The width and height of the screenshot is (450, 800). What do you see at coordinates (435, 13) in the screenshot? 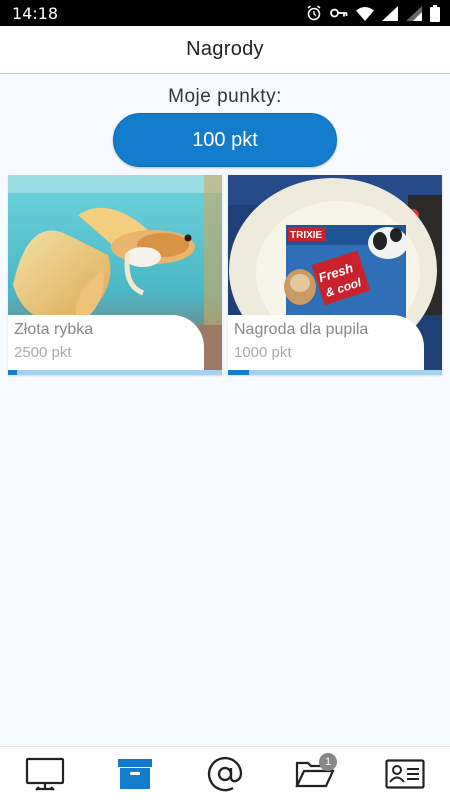
I see `battery-icon` at bounding box center [435, 13].